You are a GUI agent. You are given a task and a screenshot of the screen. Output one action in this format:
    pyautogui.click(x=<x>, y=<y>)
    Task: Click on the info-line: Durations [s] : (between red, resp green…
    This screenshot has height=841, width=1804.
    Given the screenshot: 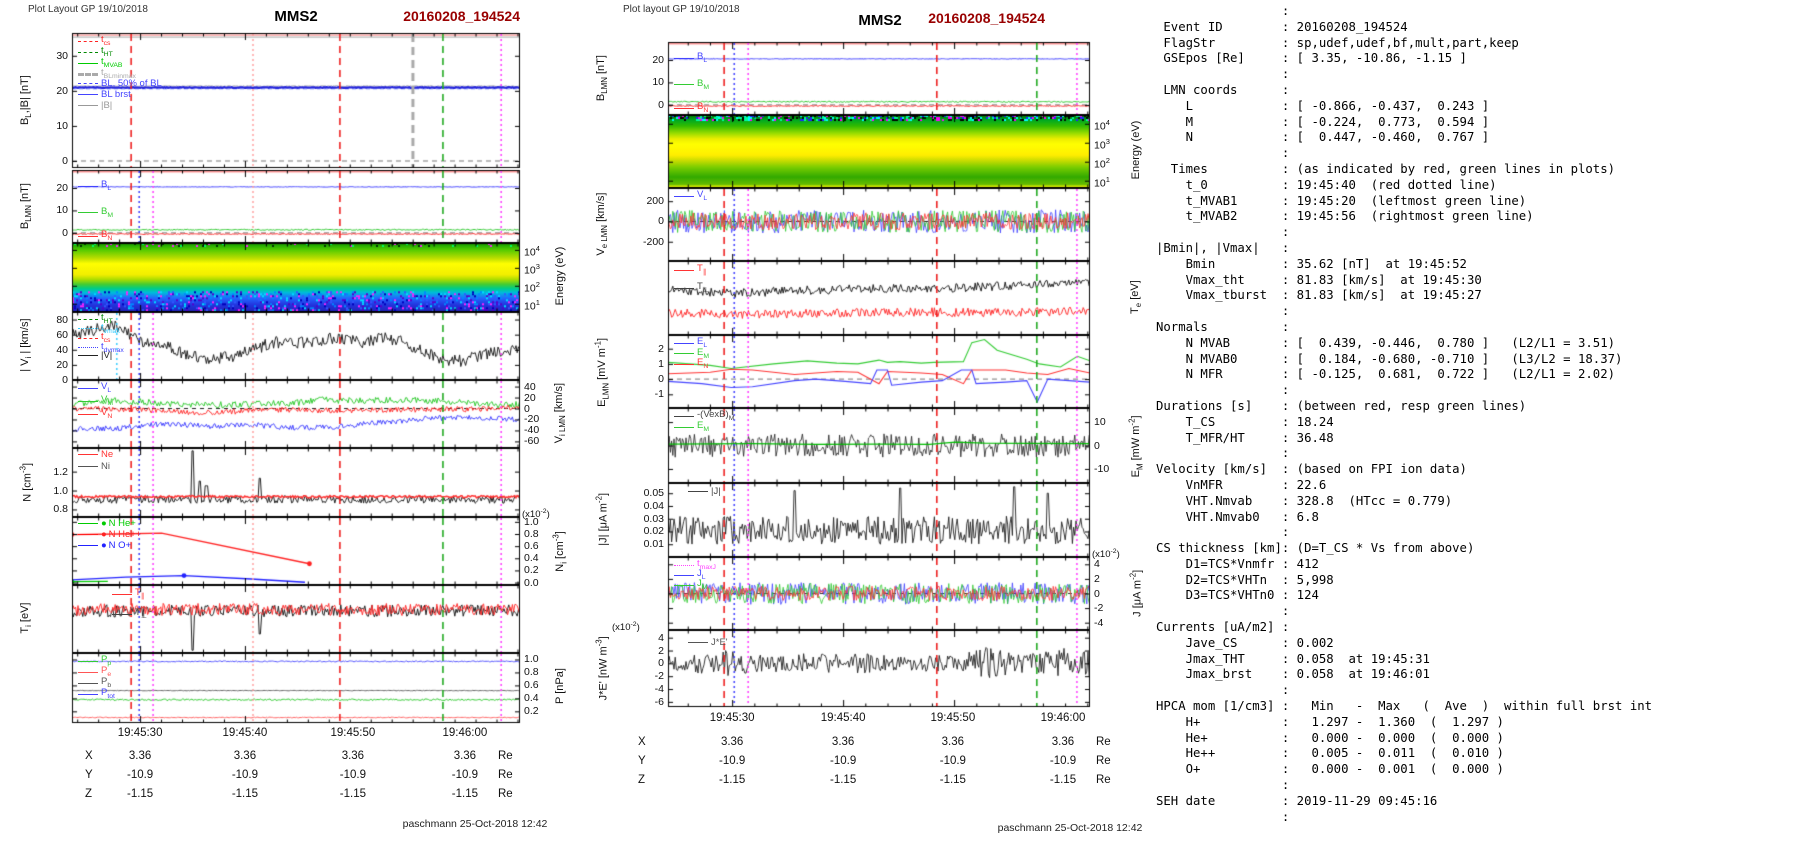 What is the action you would take?
    pyautogui.click(x=1341, y=405)
    